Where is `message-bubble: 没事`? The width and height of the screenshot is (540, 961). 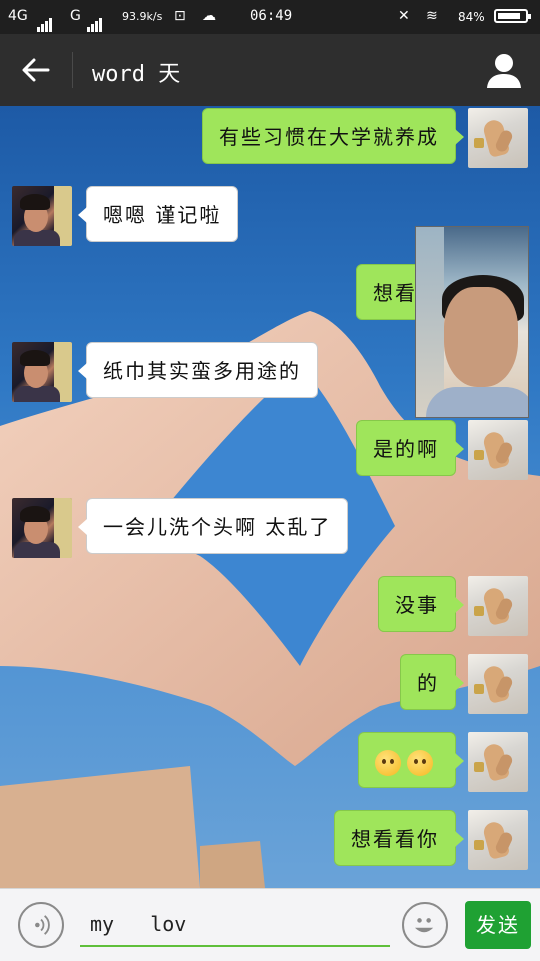
message-bubble: 没事 is located at coordinates (421, 604).